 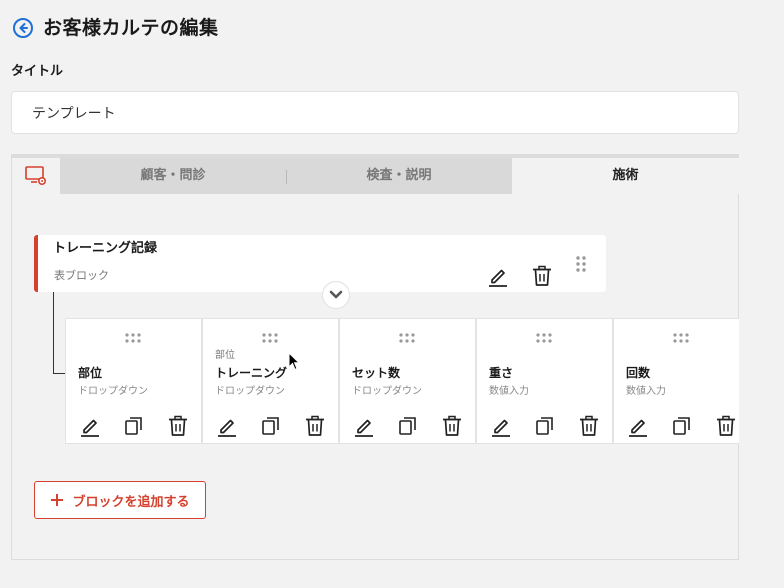 I want to click on tab-customer-interview: 顧客・問診, so click(x=173, y=176).